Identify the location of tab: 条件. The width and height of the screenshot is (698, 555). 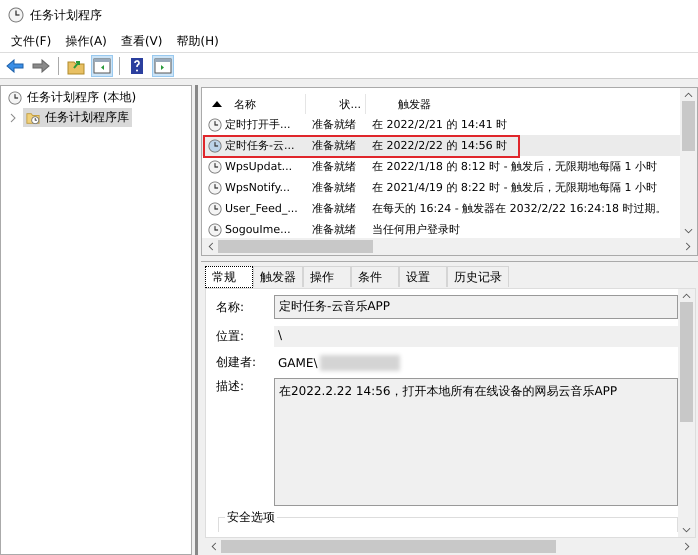
(375, 276).